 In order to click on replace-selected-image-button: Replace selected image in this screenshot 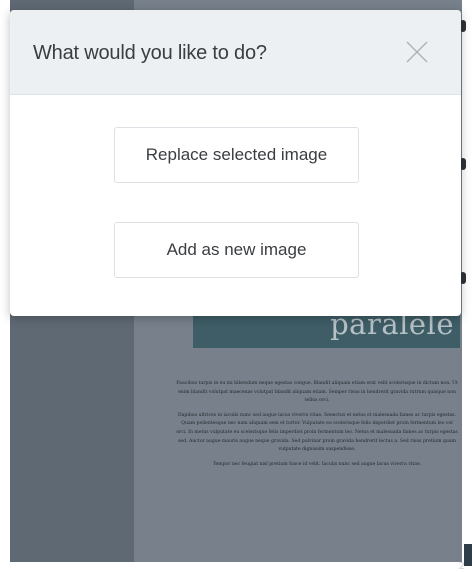, I will do `click(236, 155)`.